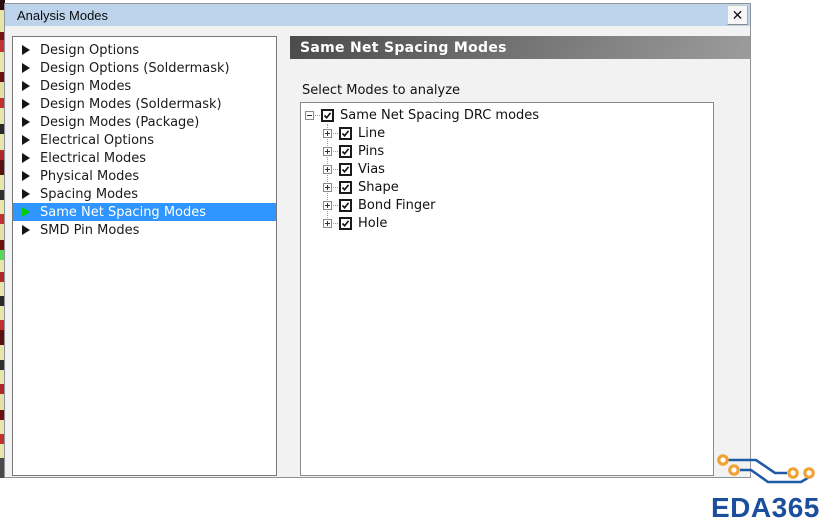 Image resolution: width=840 pixels, height=525 pixels. Describe the element at coordinates (765, 507) in the screenshot. I see `eda365-logo-text: EDA365` at that location.